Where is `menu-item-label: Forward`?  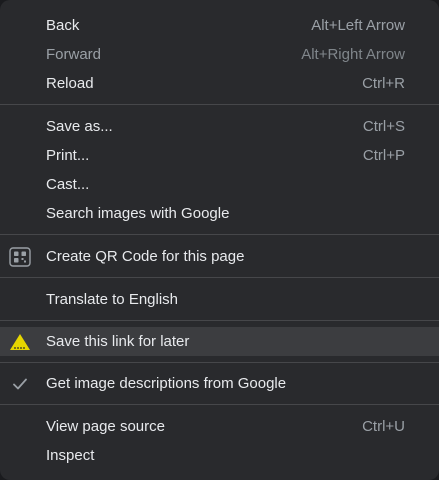
menu-item-label: Forward is located at coordinates (74, 54).